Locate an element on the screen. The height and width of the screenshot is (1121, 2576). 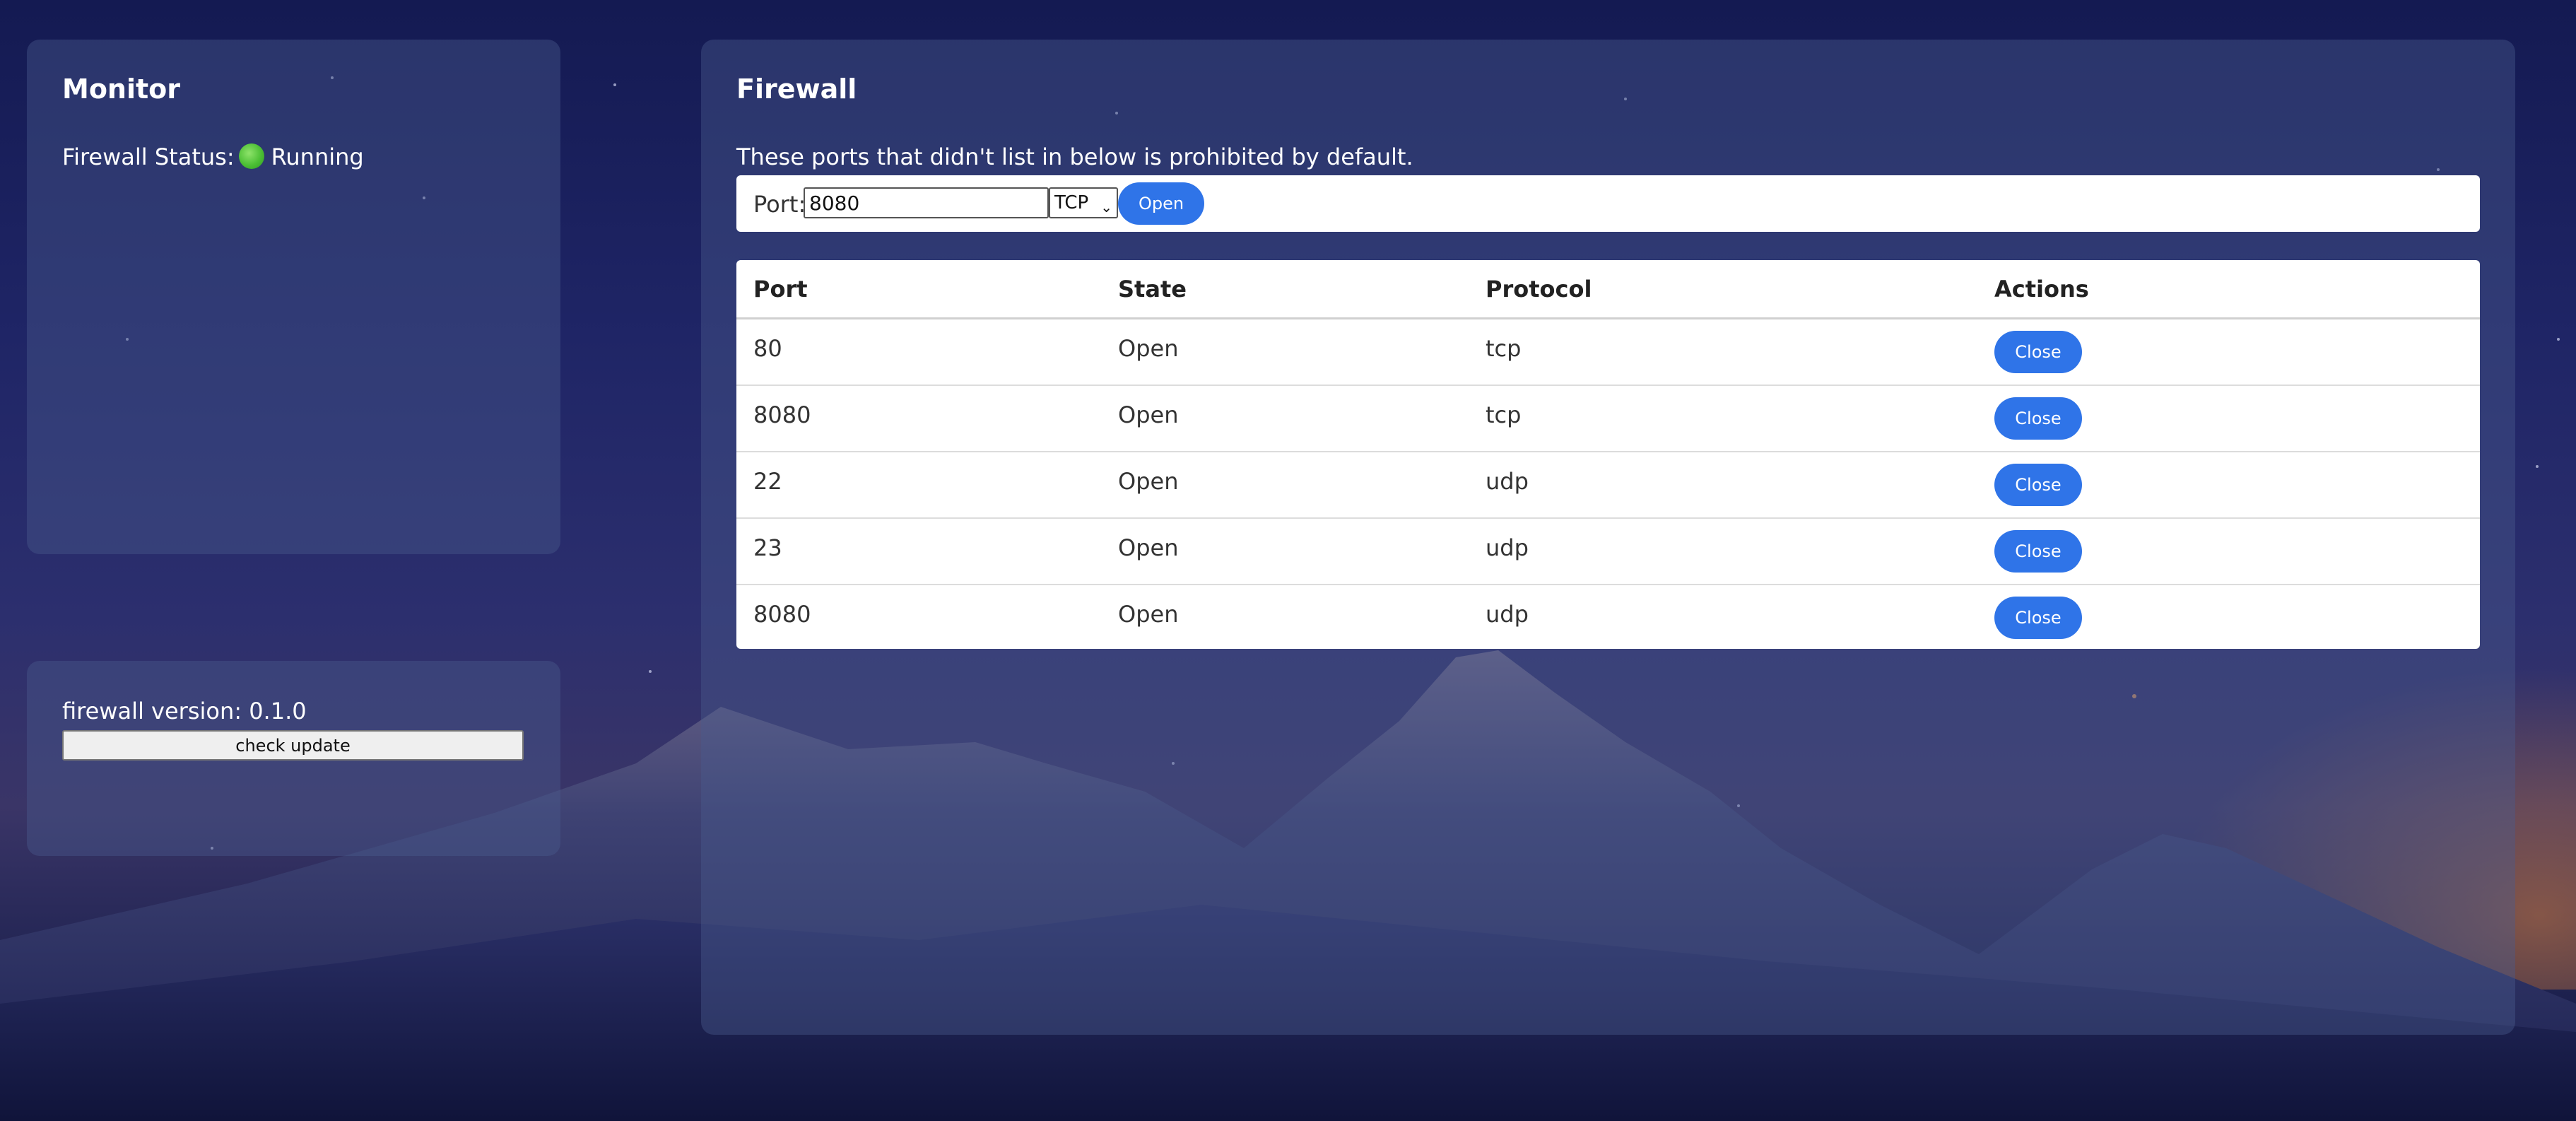
monitor-panel: Monitor Firewall Status: Running is located at coordinates (293, 297).